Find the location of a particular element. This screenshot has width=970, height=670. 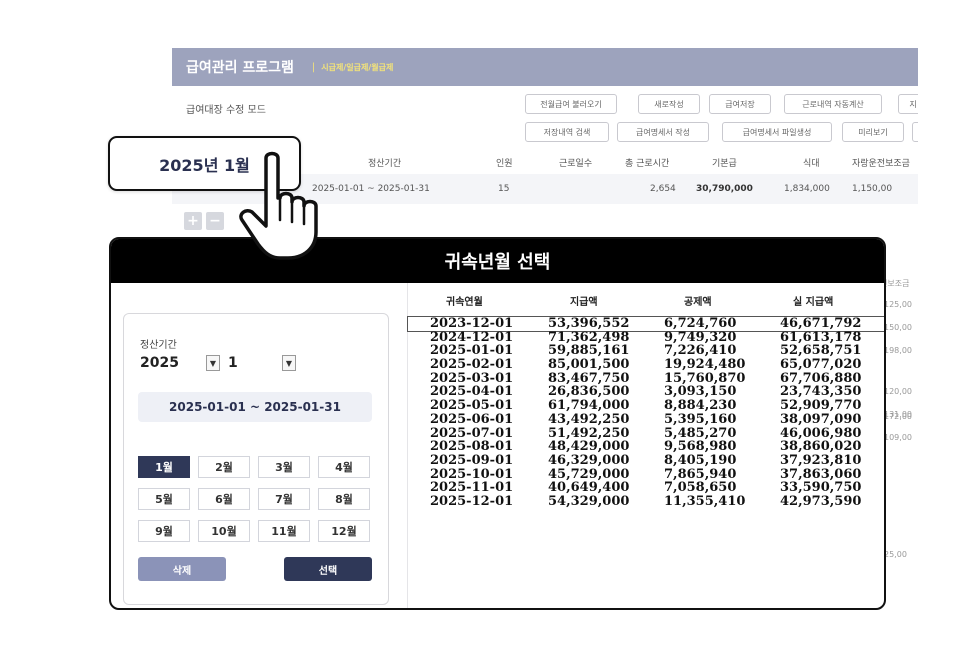

period-base-pay: 30,790,000 is located at coordinates (724, 189).